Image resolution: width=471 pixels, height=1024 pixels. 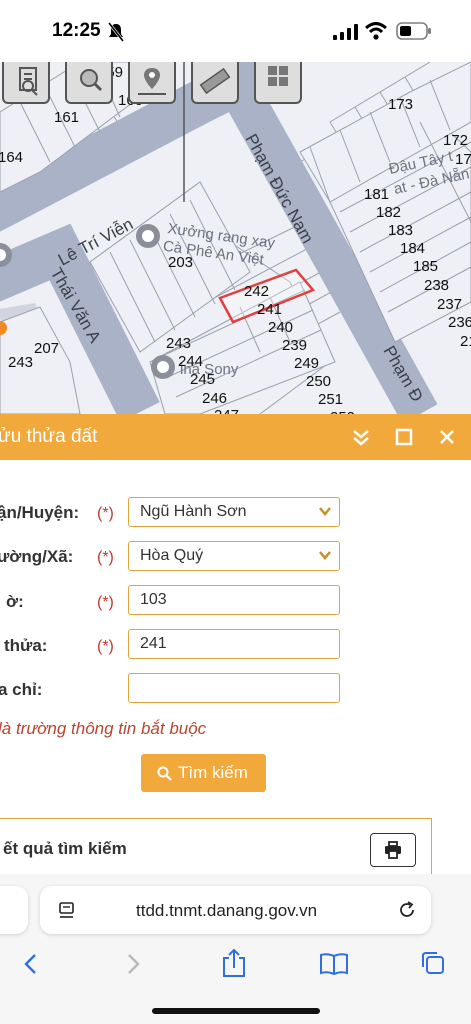 I want to click on map-tool-search-zoom, so click(x=89, y=83).